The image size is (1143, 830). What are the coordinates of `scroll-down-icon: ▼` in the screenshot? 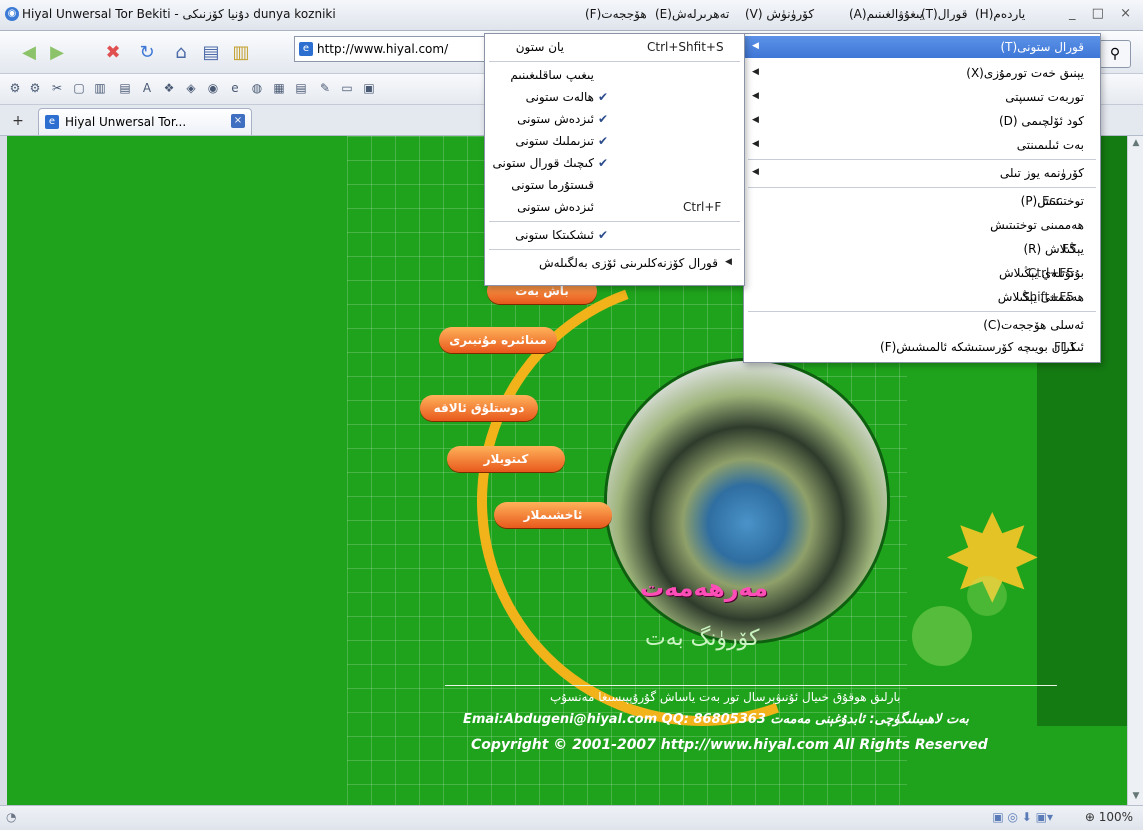 It's located at (1136, 797).